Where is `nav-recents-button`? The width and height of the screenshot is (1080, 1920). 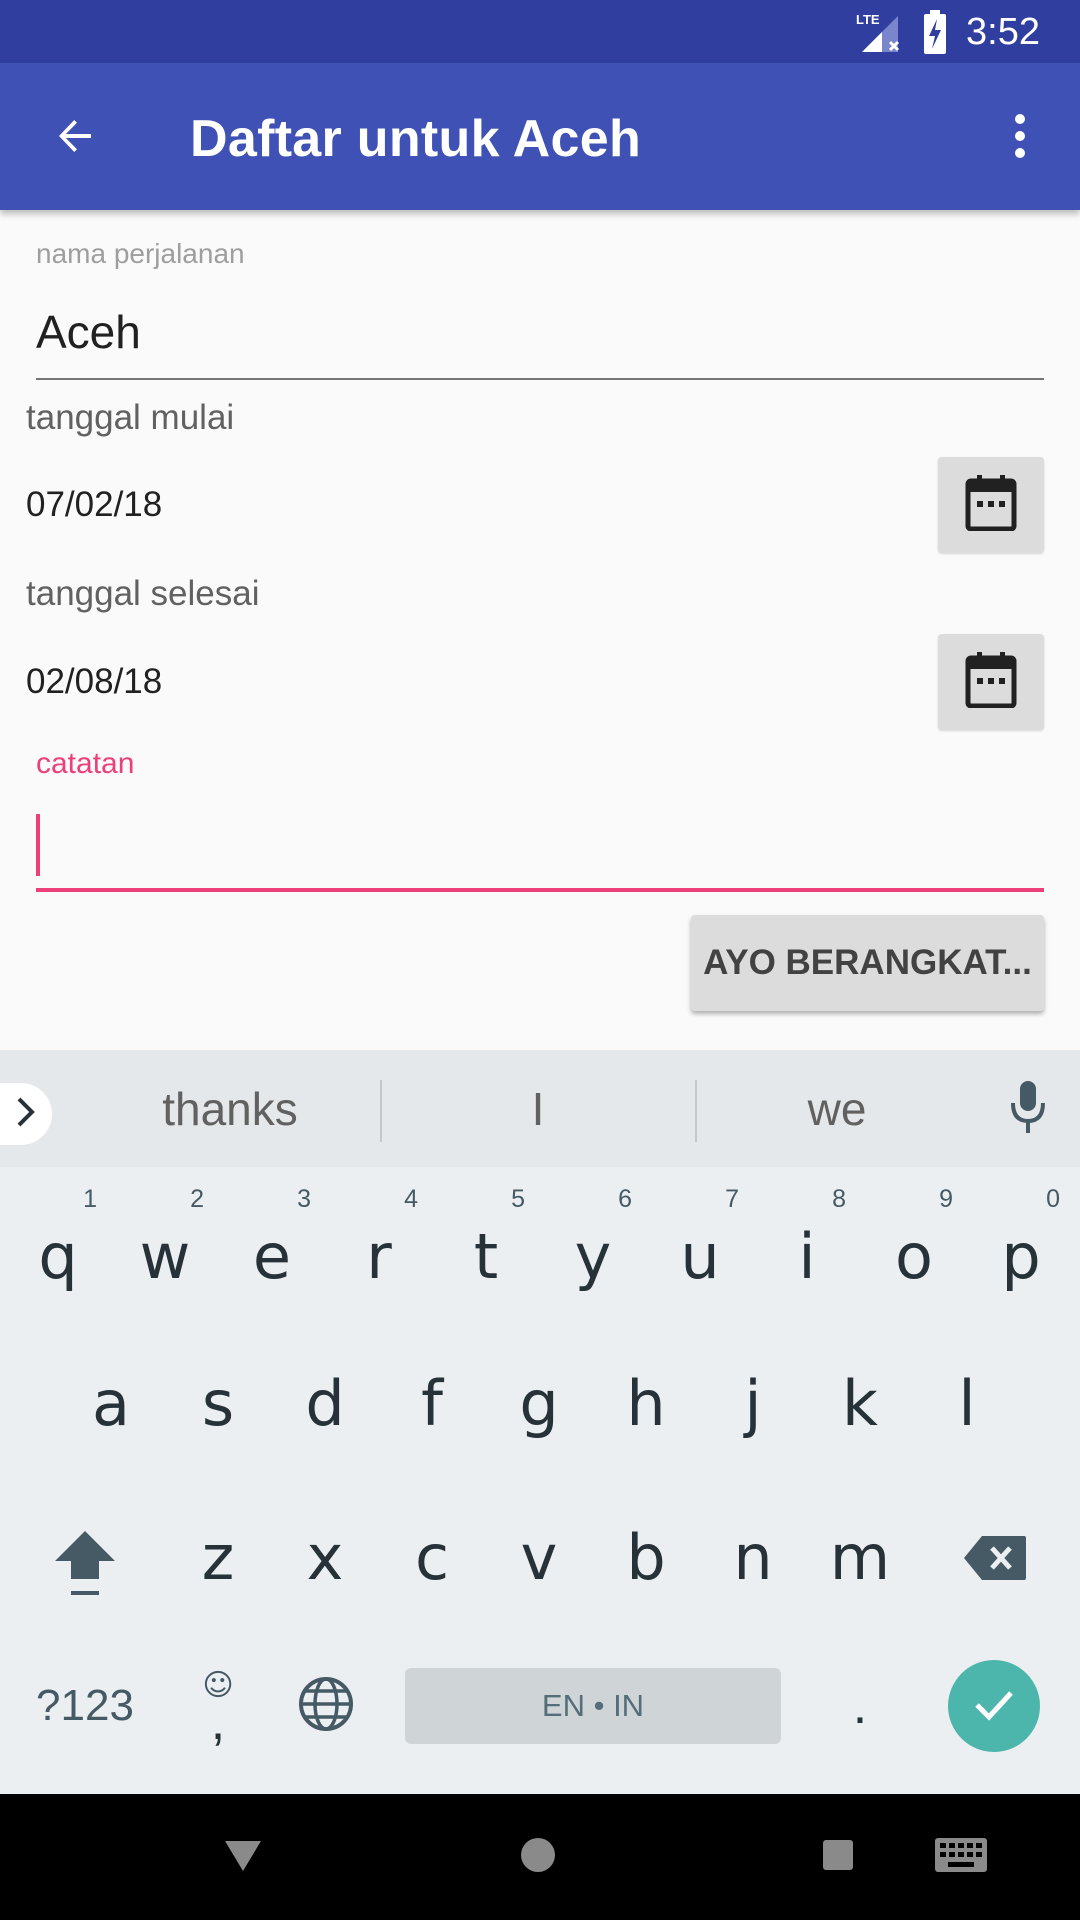 nav-recents-button is located at coordinates (838, 1857).